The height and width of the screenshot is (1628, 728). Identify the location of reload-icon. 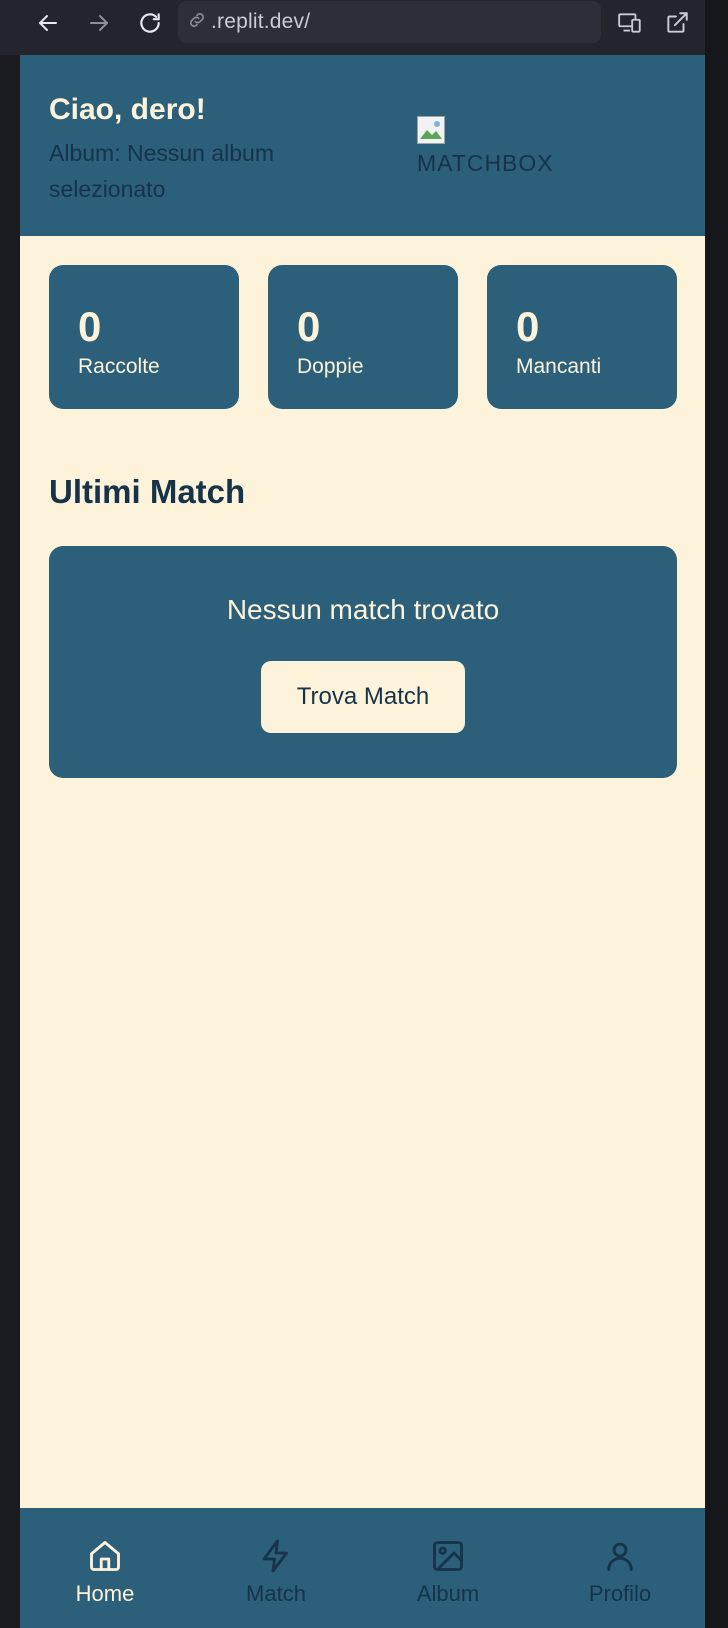
(150, 23).